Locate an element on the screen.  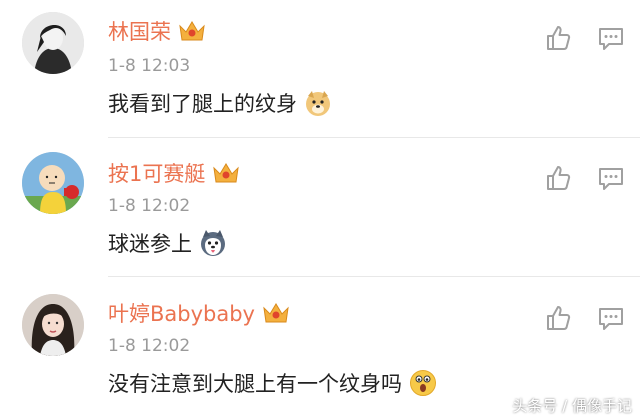
comment-time: 1-8 12:03 is located at coordinates (149, 66).